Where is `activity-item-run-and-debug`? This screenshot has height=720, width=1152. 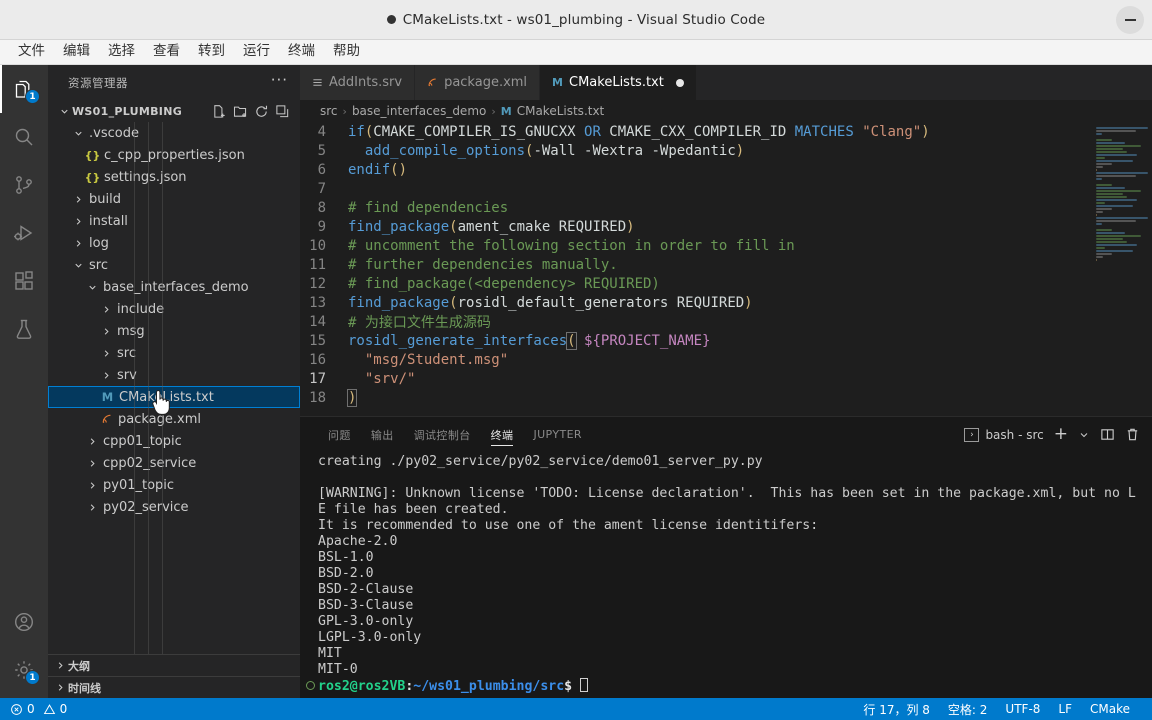
activity-item-run-and-debug is located at coordinates (24, 233).